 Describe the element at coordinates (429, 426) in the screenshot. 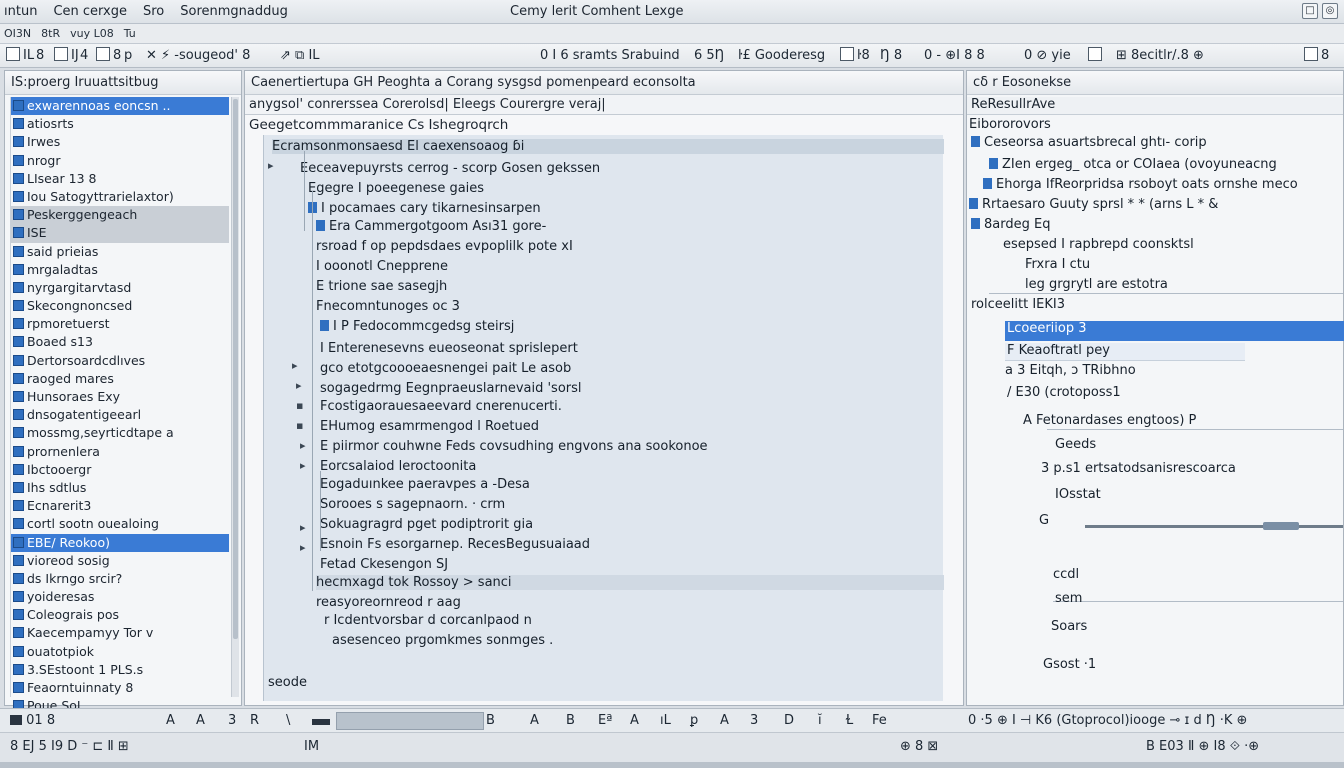

I see `code-line: EHumog esamrmengod l Roetued` at that location.